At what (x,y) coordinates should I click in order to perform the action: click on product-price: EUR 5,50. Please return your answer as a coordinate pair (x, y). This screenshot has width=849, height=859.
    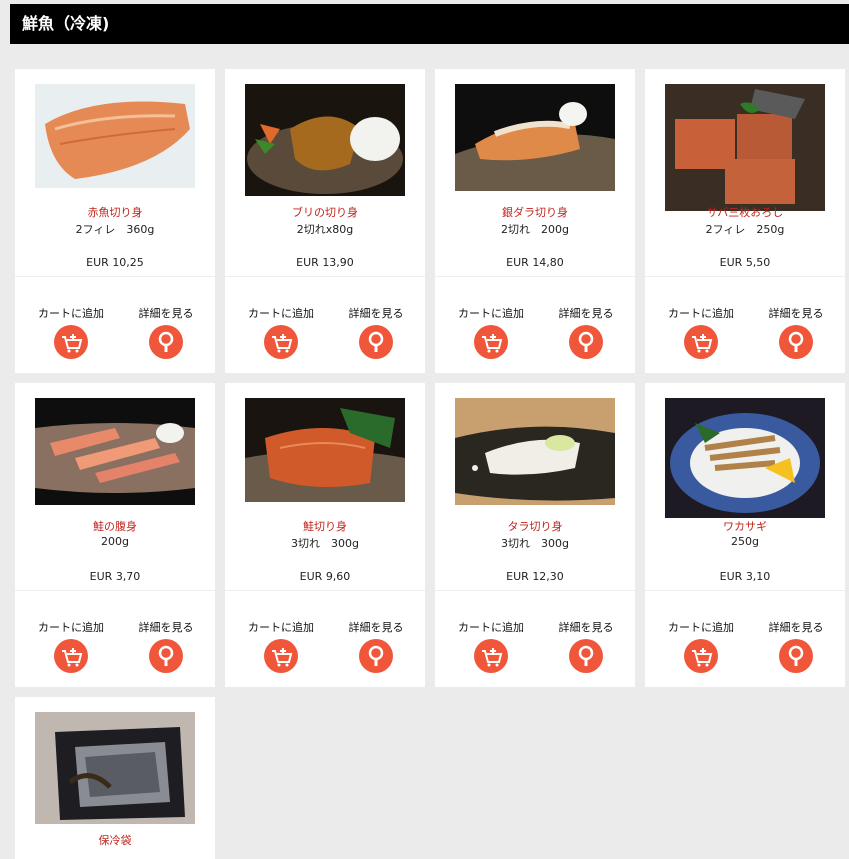
    Looking at the image, I should click on (745, 262).